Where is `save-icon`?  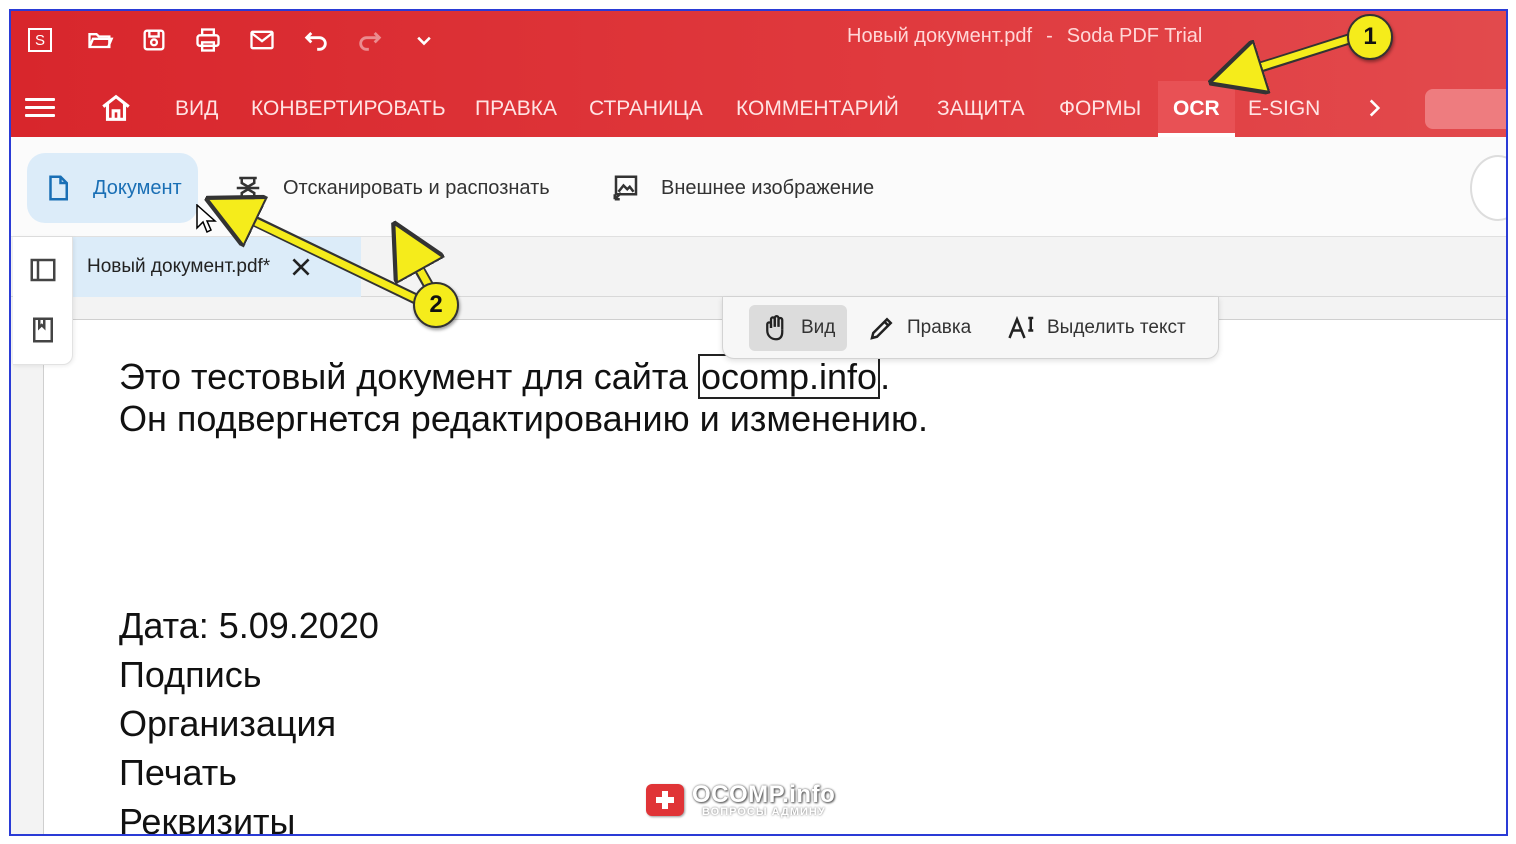 save-icon is located at coordinates (154, 40).